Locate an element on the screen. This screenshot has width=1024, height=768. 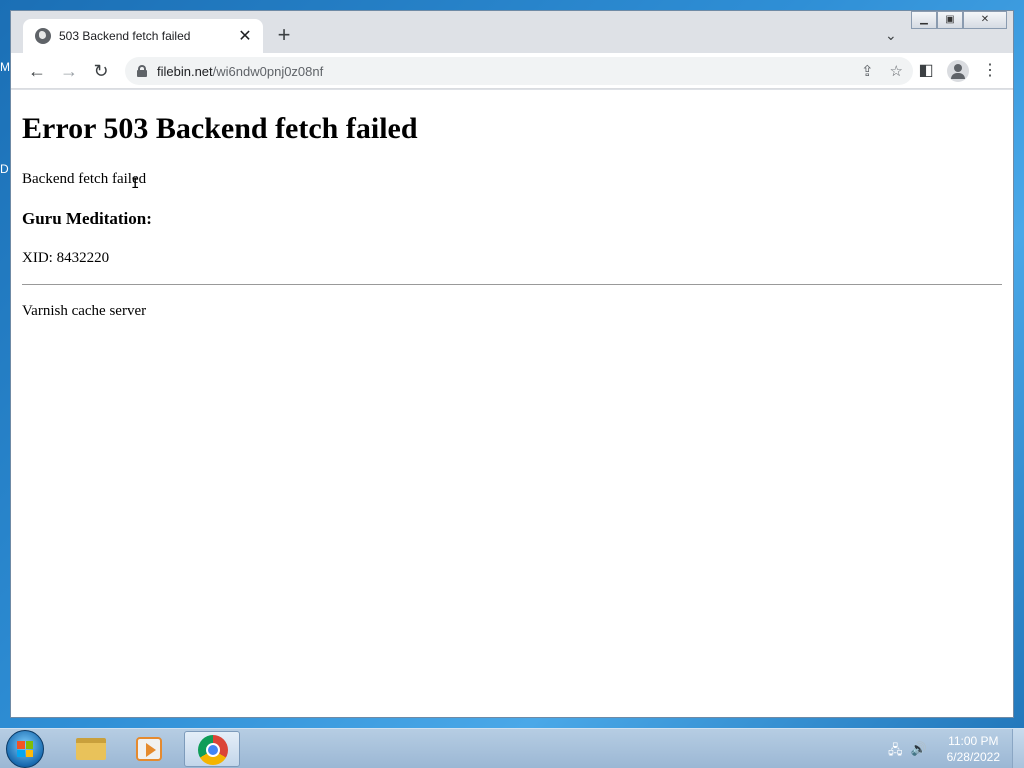
address-bar: filebin.net/wi6ndw0pnj0z08nf ⇪ ☆ is located at coordinates (519, 71).